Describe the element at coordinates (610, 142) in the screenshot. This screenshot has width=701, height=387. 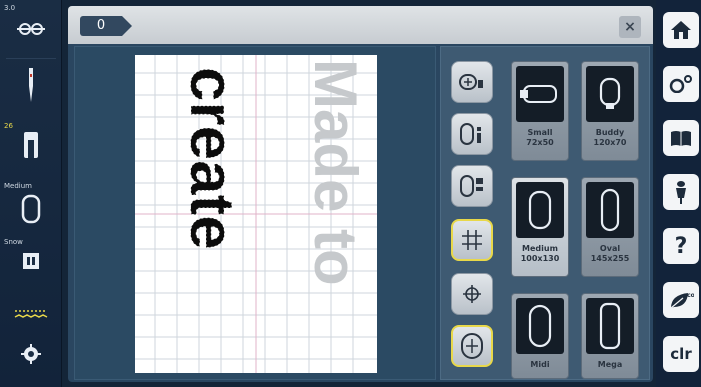
I see `hoop-size: 120x70` at that location.